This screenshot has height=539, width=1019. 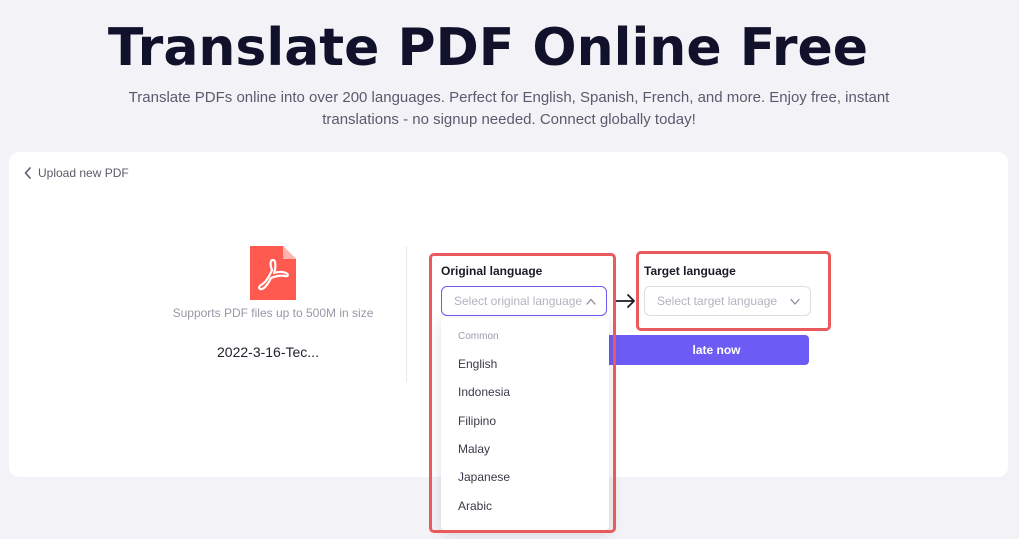 What do you see at coordinates (625, 301) in the screenshot?
I see `arrow-right-icon` at bounding box center [625, 301].